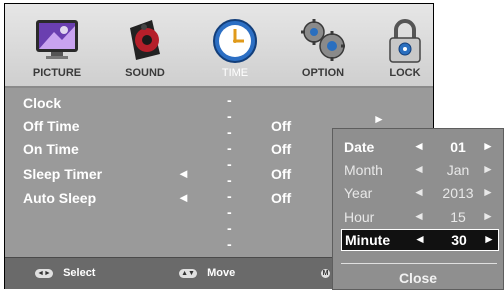 The width and height of the screenshot is (504, 293). I want to click on dialog-row-date: Date ◄ 01 ►, so click(418, 148).